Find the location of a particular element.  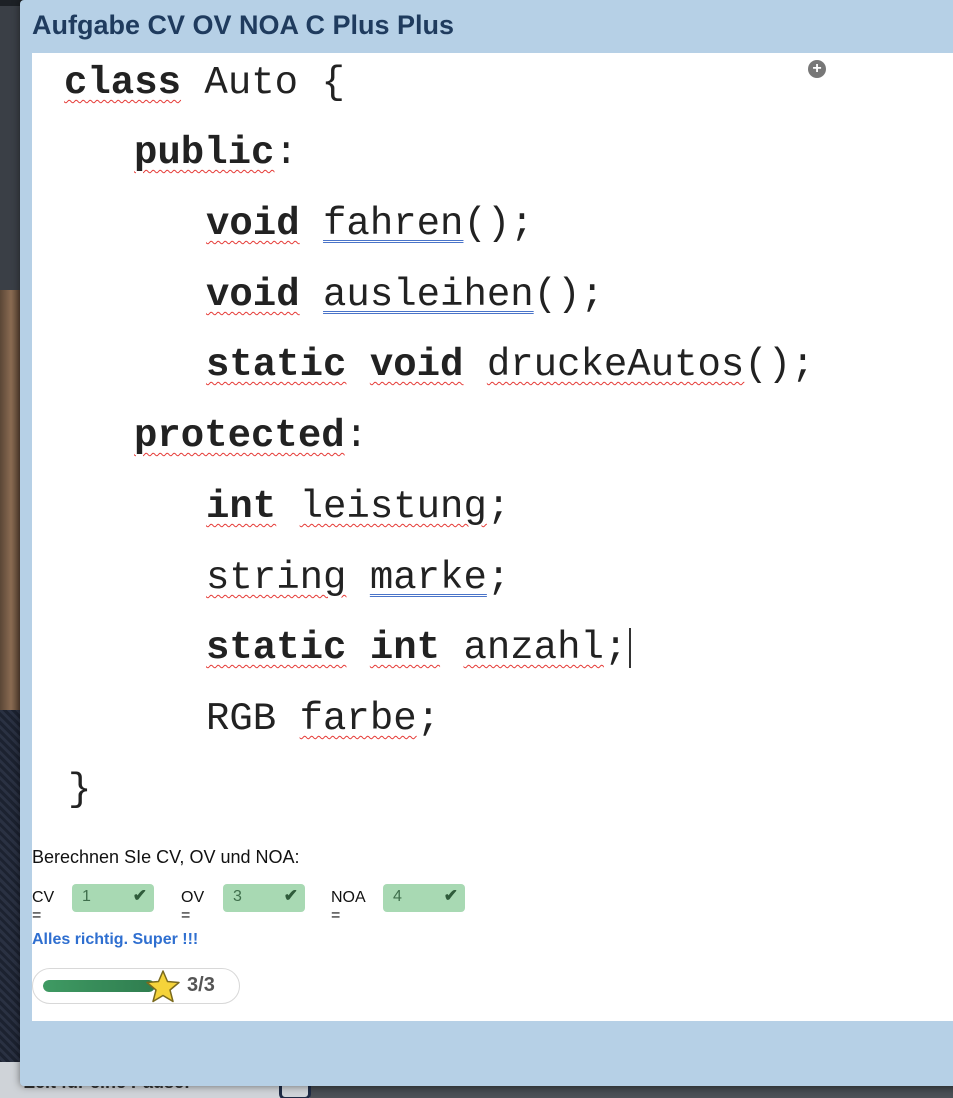

noa-value: 4 is located at coordinates (397, 896).